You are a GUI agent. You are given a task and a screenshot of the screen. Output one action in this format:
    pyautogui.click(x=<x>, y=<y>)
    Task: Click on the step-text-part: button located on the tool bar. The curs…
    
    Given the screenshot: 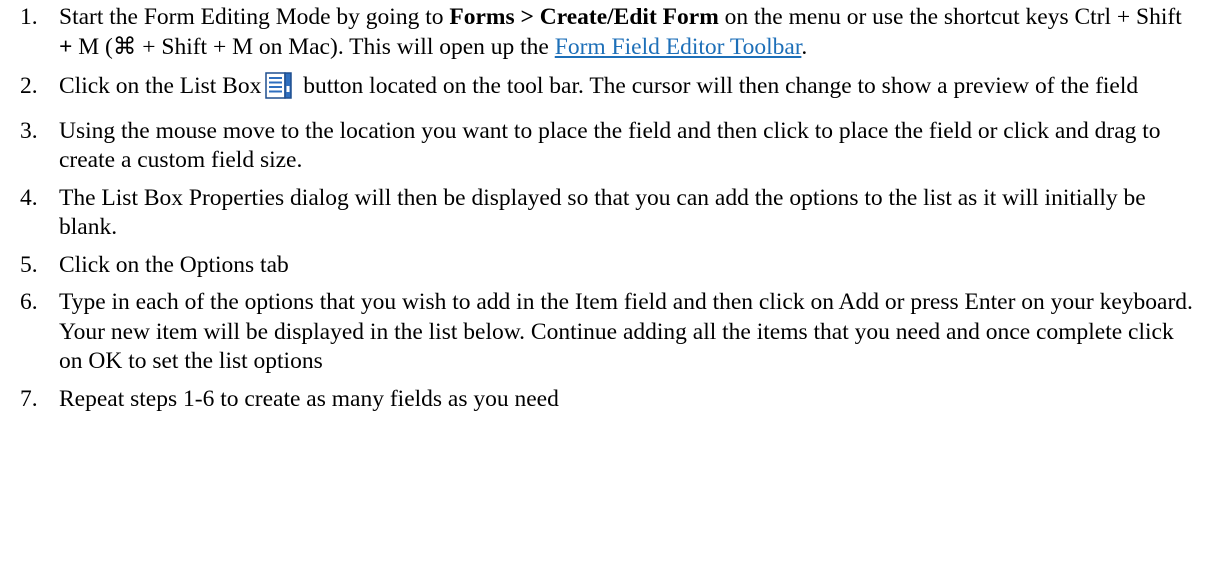 What is the action you would take?
    pyautogui.click(x=721, y=86)
    